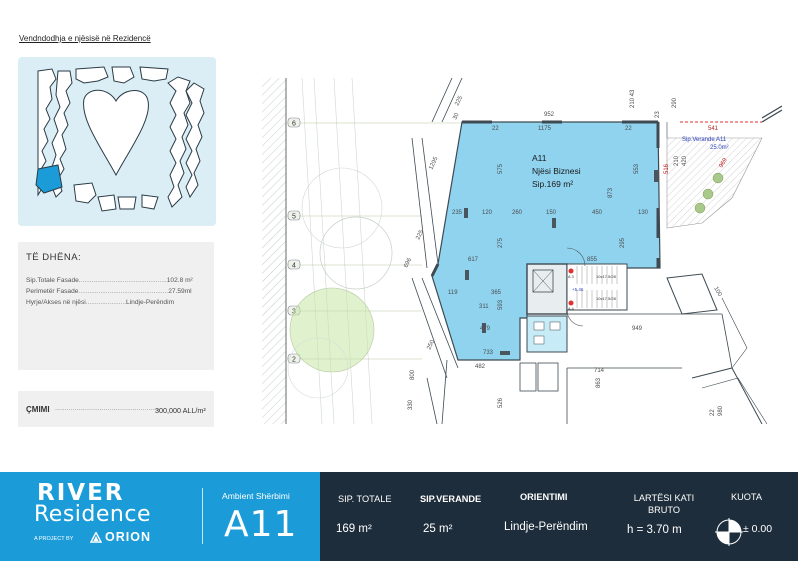  Describe the element at coordinates (117, 141) in the screenshot. I see `location-minimap` at that location.